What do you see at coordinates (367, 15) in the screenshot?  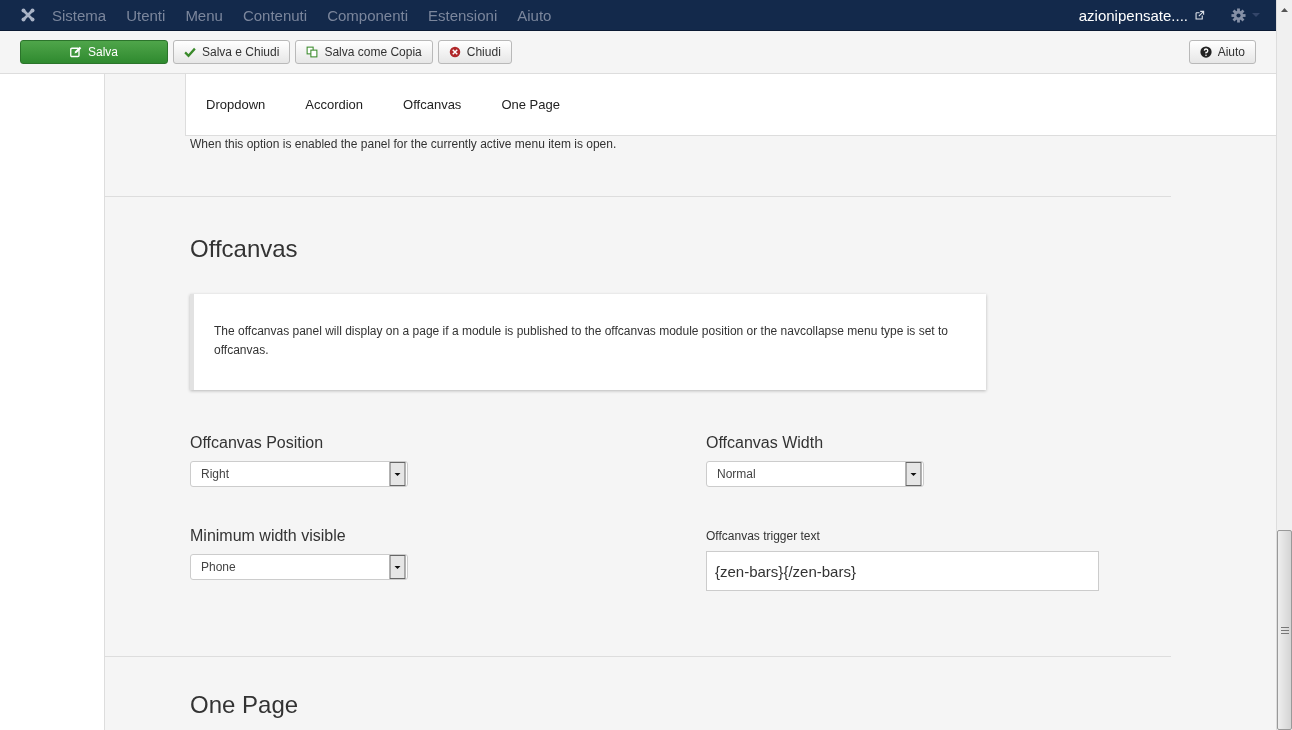 I see `nav-menu-item: Componenti` at bounding box center [367, 15].